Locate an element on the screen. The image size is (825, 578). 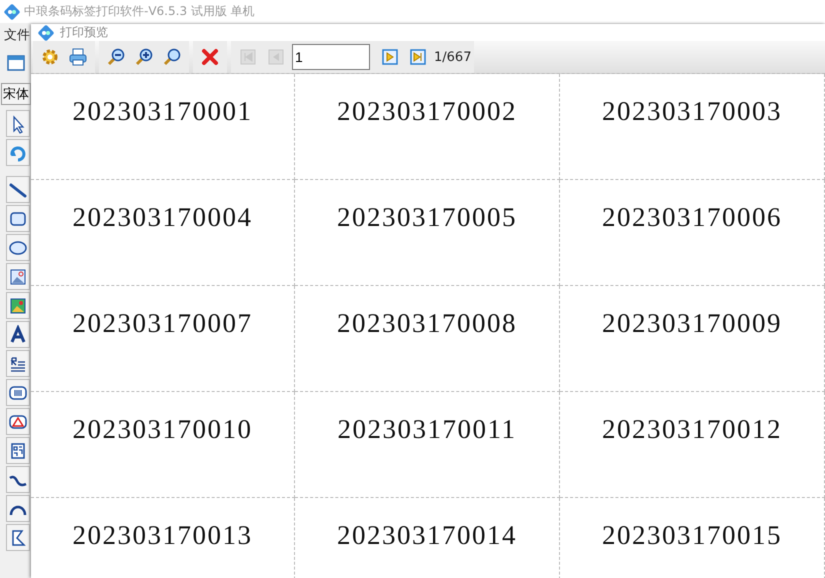
label-text: 202303170014 is located at coordinates (427, 535).